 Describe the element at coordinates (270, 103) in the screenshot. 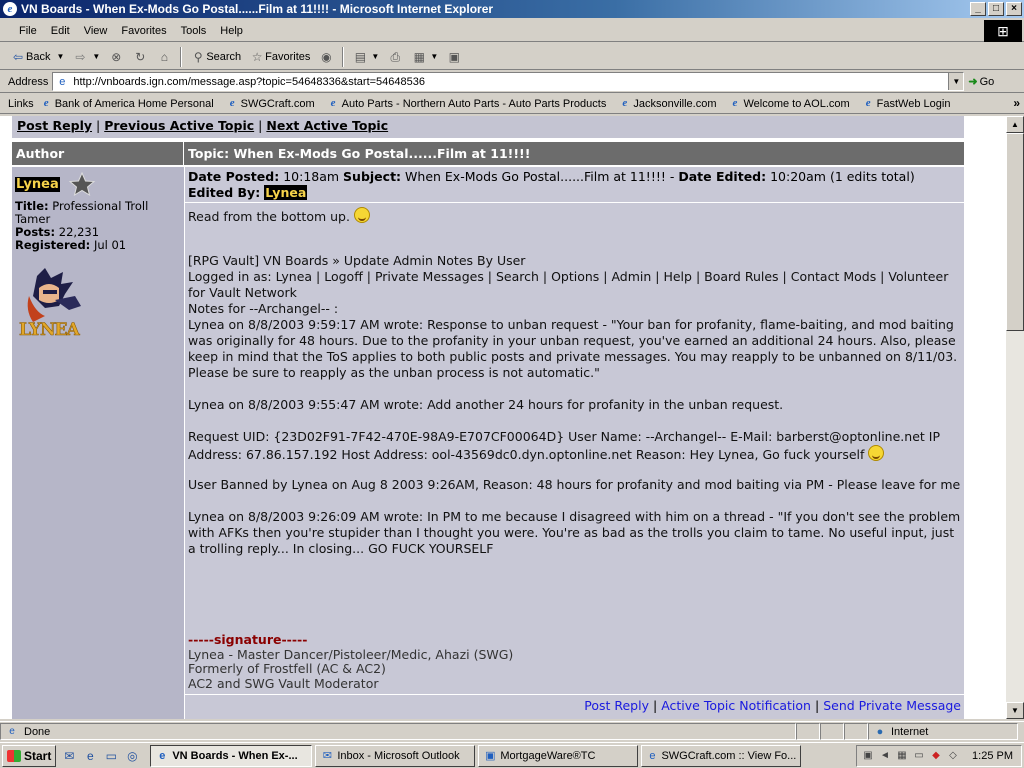

I see `link-swgcraft: e SWGCraft.com` at that location.